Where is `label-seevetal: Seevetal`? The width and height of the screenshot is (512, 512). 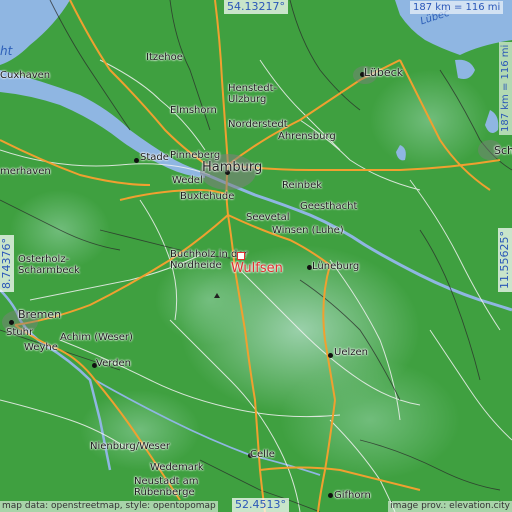
label-seevetal: Seevetal is located at coordinates (268, 217).